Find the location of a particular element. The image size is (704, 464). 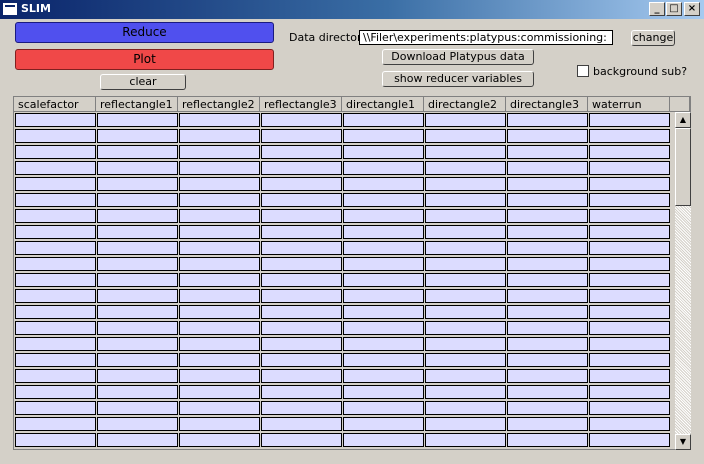

reduce-button: Reduce is located at coordinates (144, 32).